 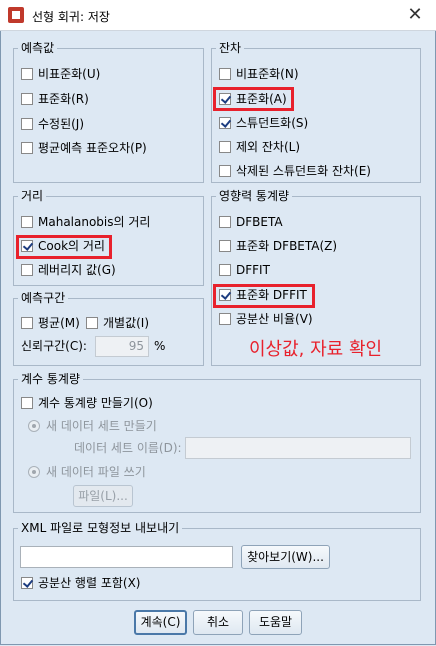 What do you see at coordinates (128, 448) in the screenshot?
I see `dataset-name-label: 데이터 세트 이름(D):` at bounding box center [128, 448].